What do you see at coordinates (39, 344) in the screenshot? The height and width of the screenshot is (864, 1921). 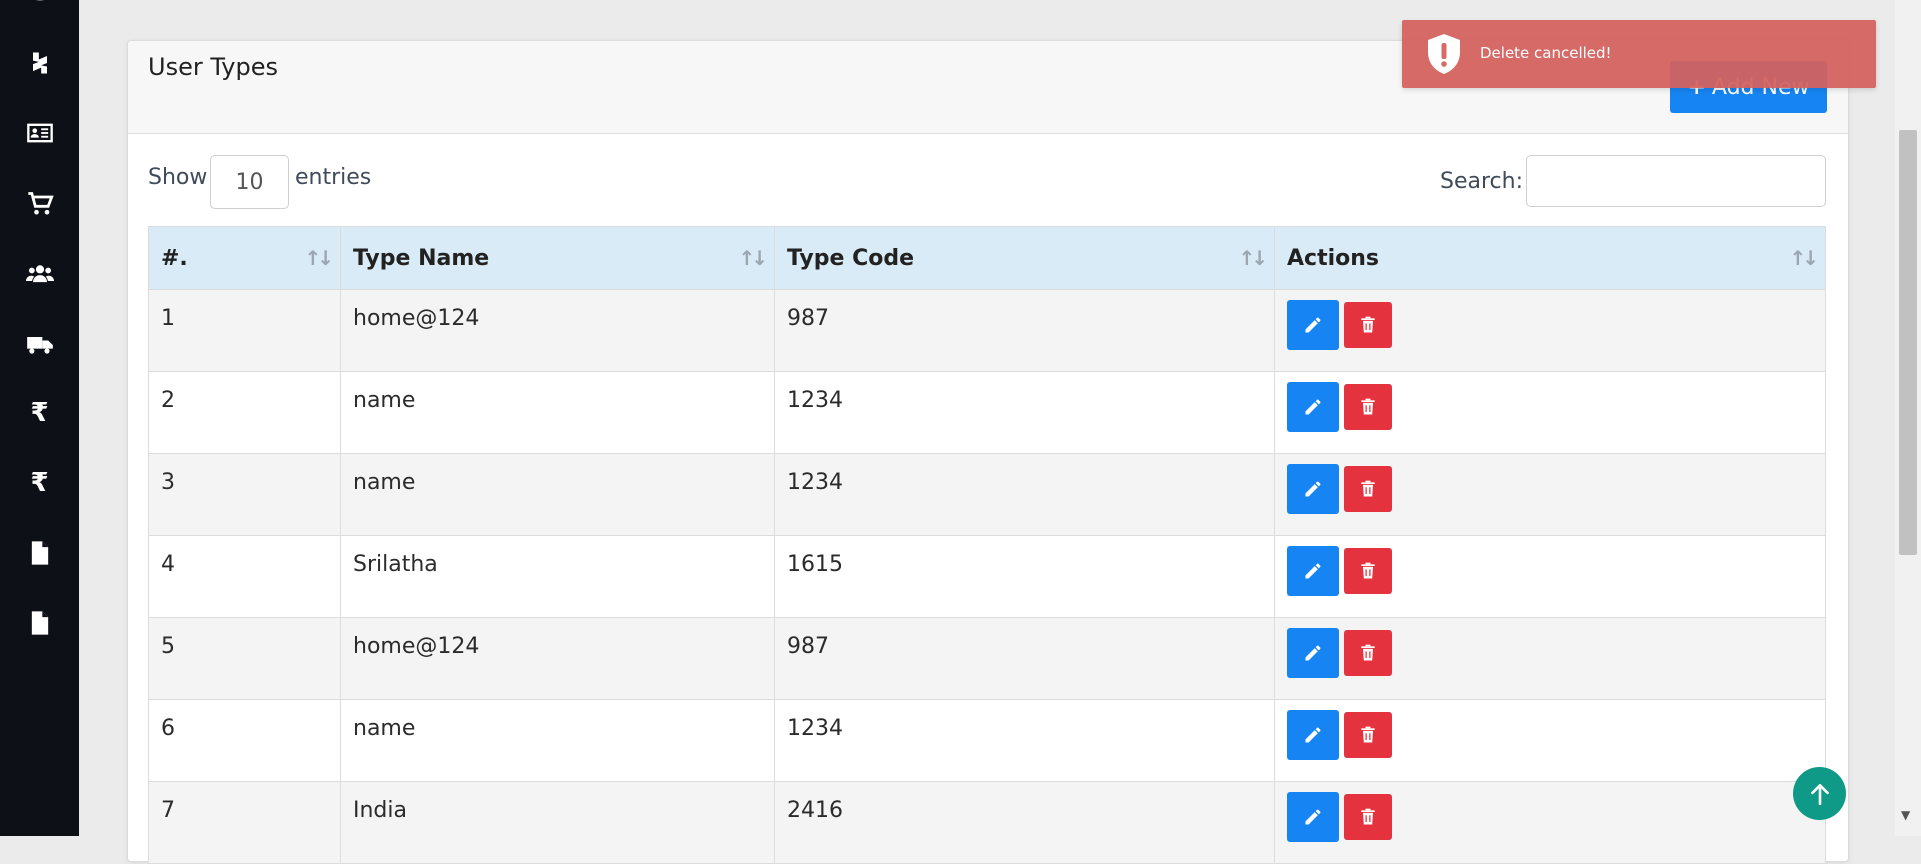 I see `truck-icon` at bounding box center [39, 344].